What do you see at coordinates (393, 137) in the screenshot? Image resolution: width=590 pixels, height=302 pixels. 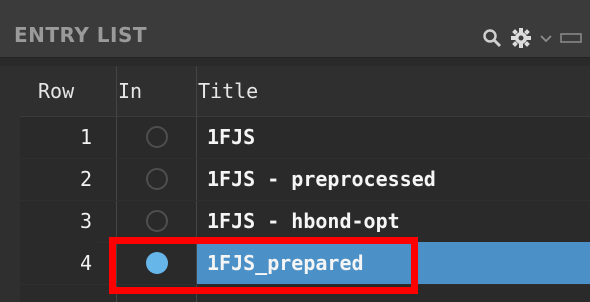 I see `entry-title: 1FJS` at bounding box center [393, 137].